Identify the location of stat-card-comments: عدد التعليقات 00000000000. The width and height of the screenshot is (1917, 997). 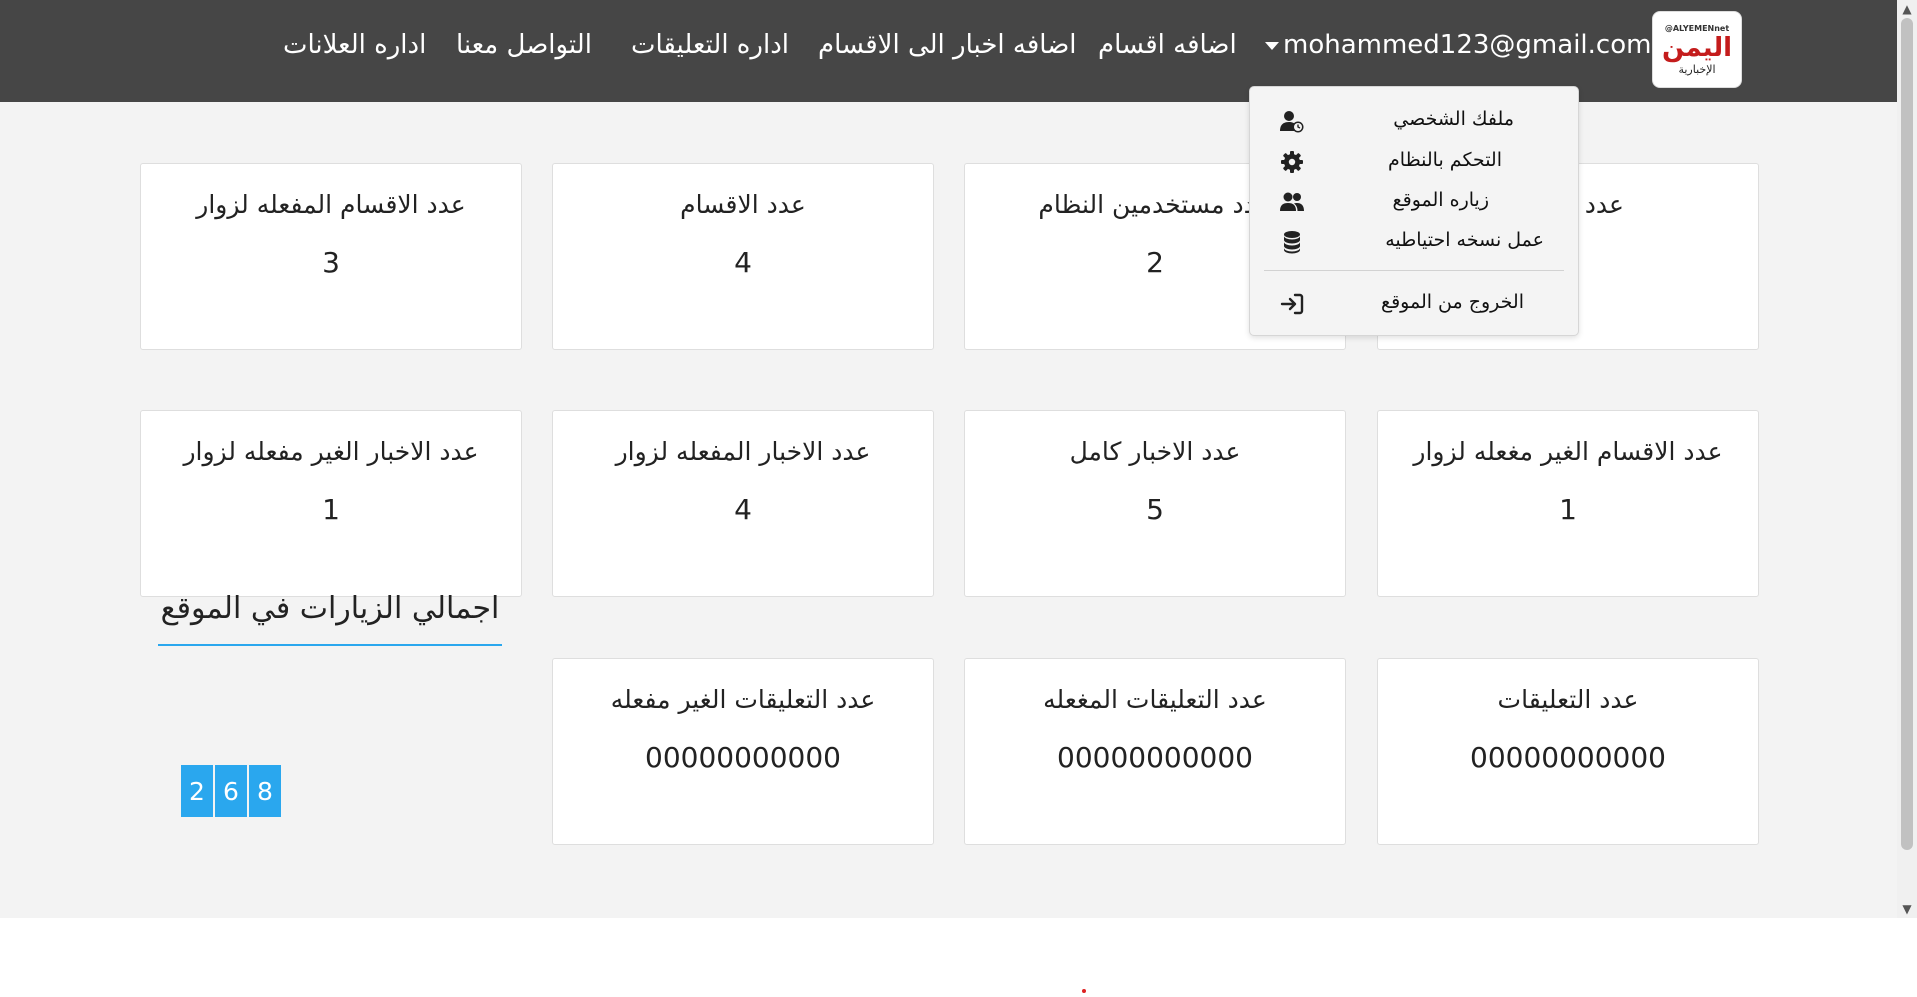
(1568, 751).